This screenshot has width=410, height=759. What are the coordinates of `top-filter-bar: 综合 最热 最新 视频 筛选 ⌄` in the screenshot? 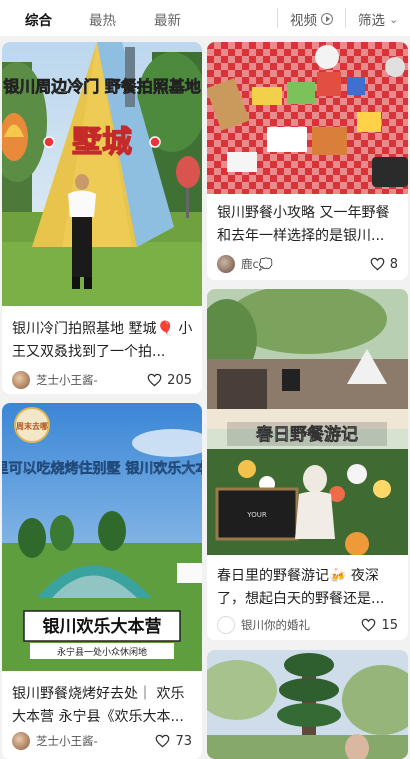 It's located at (205, 18).